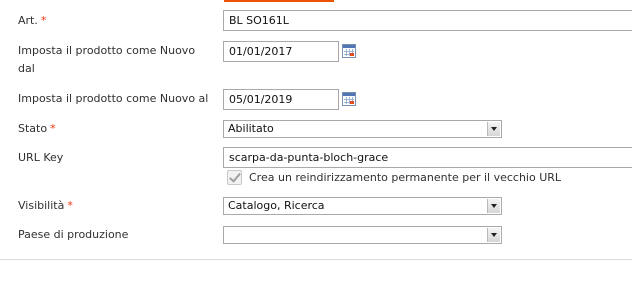 The height and width of the screenshot is (291, 632). What do you see at coordinates (362, 129) in the screenshot?
I see `status-select: Abilitato` at bounding box center [362, 129].